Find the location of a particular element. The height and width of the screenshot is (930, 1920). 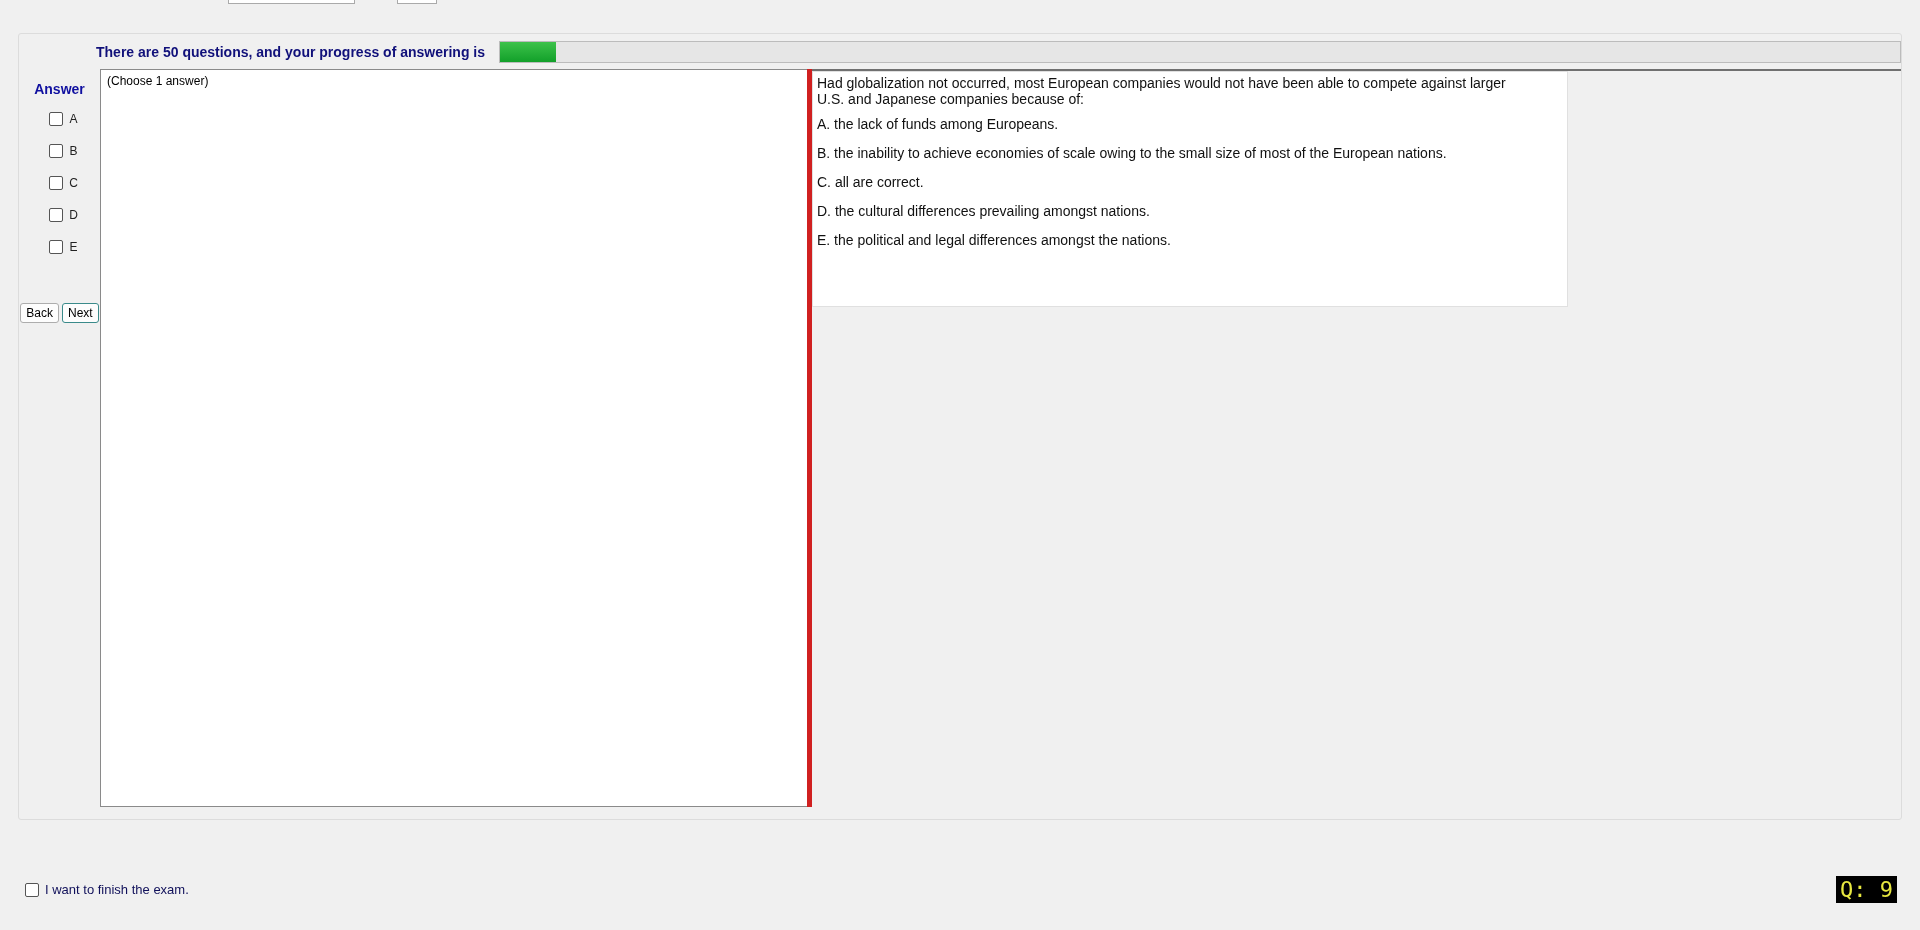

option-label: E is located at coordinates (73, 247).